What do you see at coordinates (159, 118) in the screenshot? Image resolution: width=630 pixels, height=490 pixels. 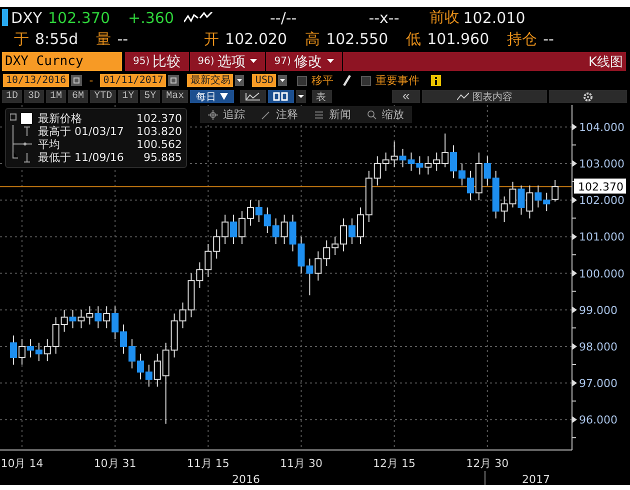 I see `legend-value: 102.370` at bounding box center [159, 118].